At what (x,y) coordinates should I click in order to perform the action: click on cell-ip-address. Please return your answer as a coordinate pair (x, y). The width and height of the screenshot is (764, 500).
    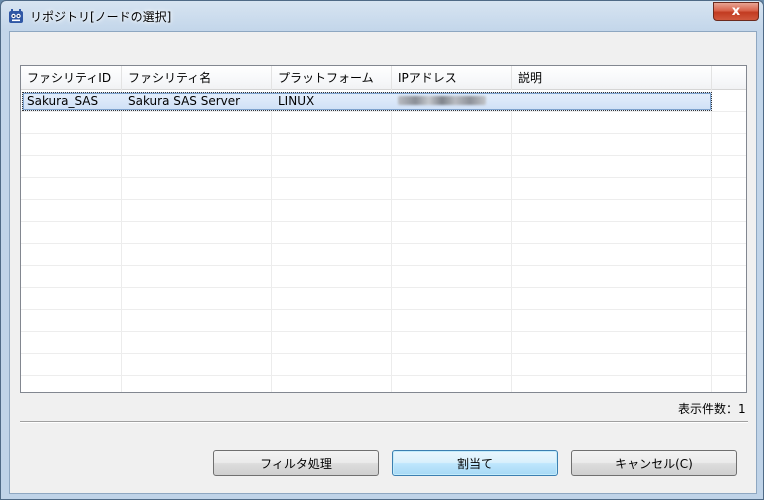
    Looking at the image, I should click on (452, 101).